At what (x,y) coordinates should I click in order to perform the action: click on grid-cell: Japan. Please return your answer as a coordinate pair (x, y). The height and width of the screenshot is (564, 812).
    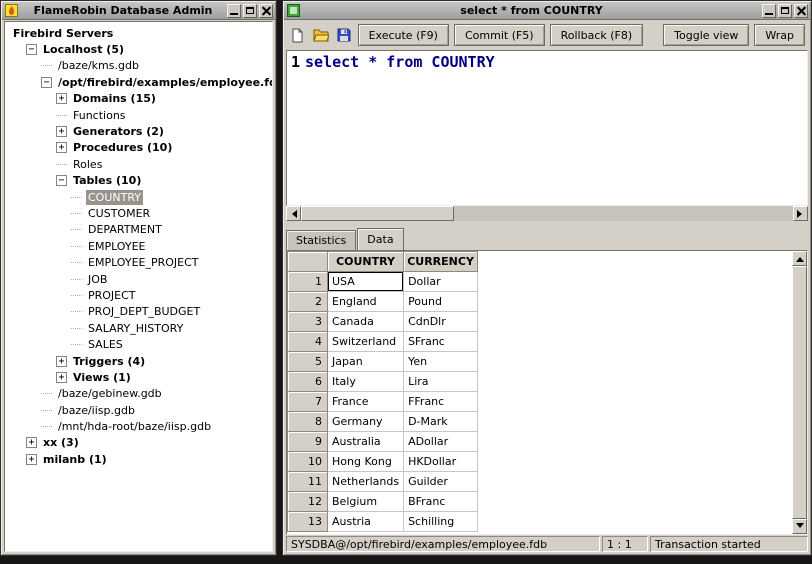
    Looking at the image, I should click on (365, 361).